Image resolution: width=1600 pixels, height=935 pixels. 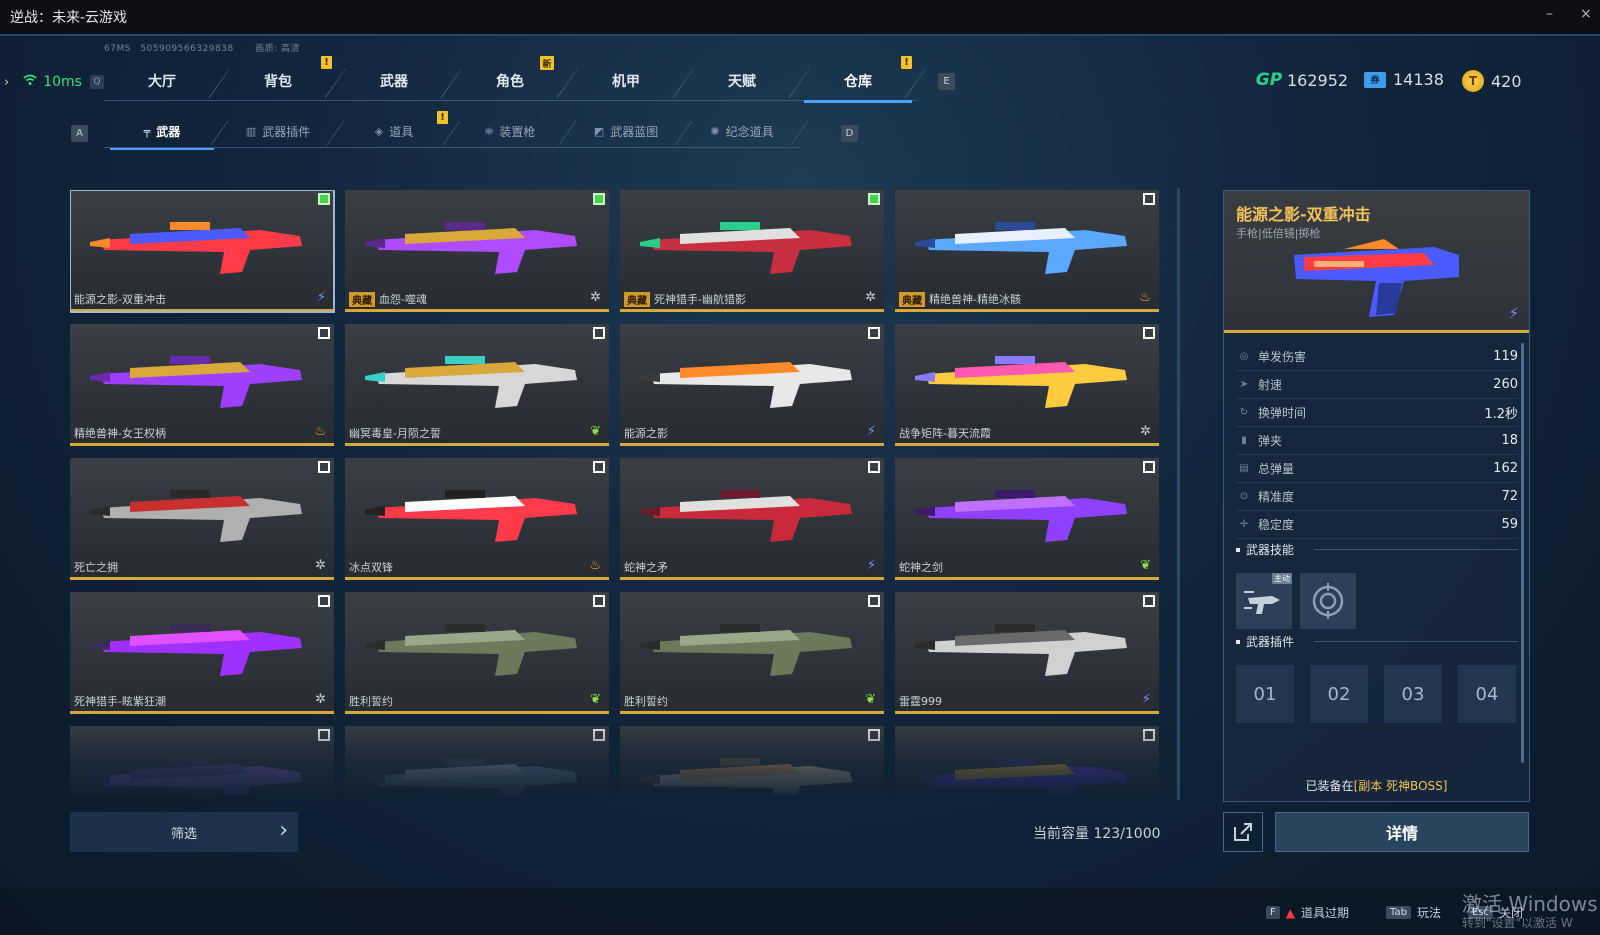 I want to click on tab-badge: !, so click(x=326, y=62).